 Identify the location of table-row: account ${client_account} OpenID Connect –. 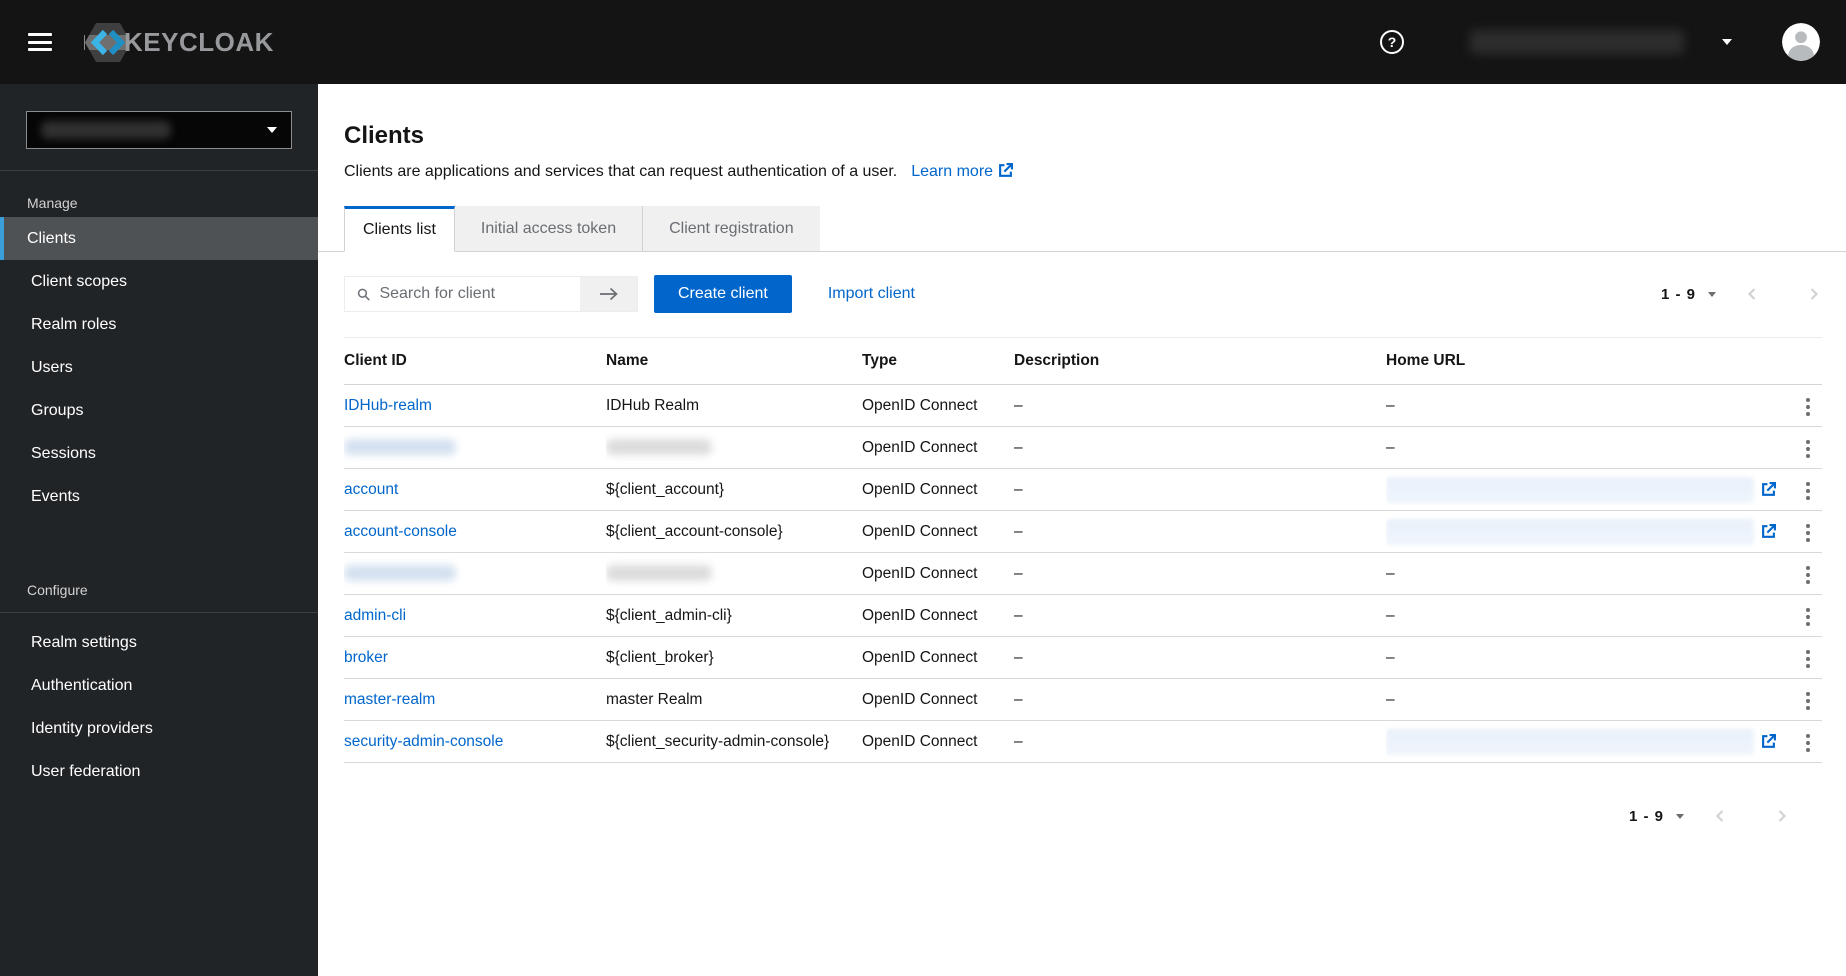
(1083, 489).